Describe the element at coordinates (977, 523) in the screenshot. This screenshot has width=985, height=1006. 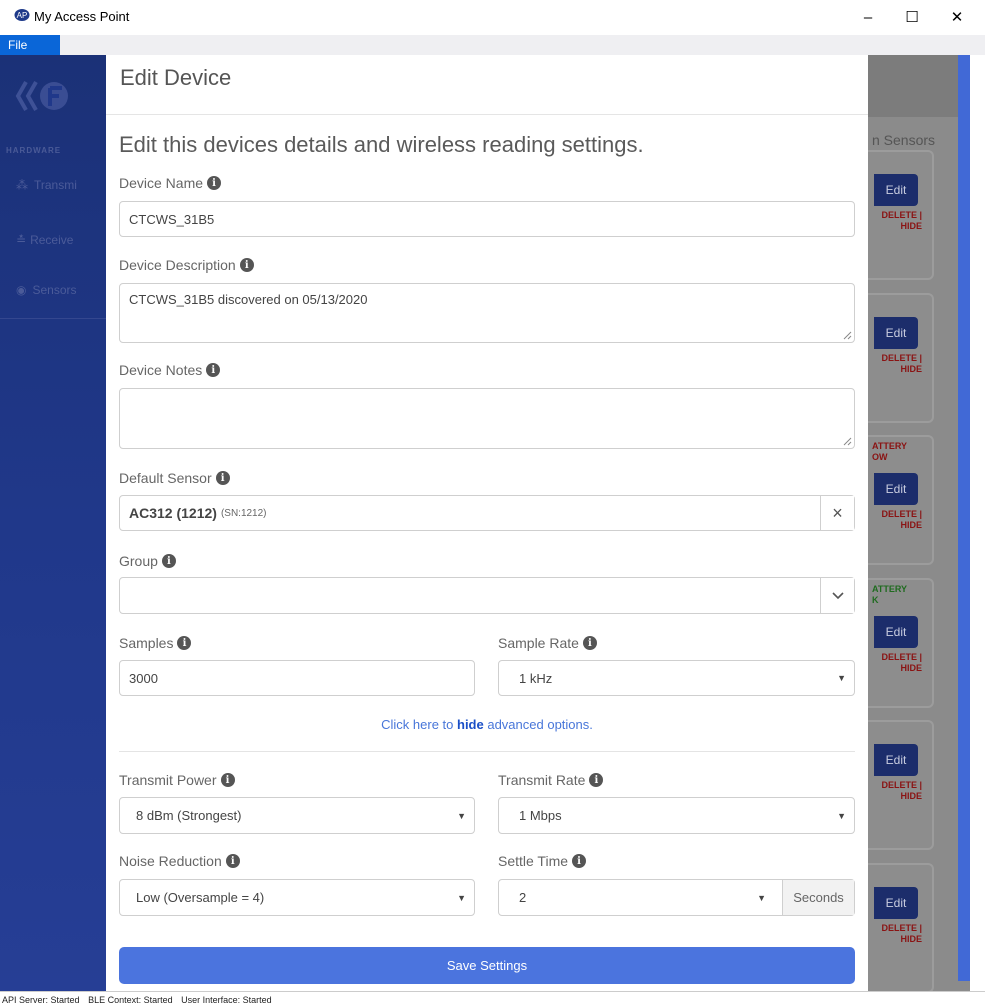
I see `window-edge` at that location.